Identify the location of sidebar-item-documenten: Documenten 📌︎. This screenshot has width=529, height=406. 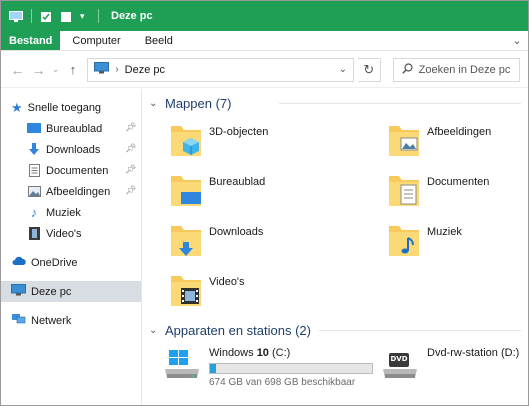
(71, 170).